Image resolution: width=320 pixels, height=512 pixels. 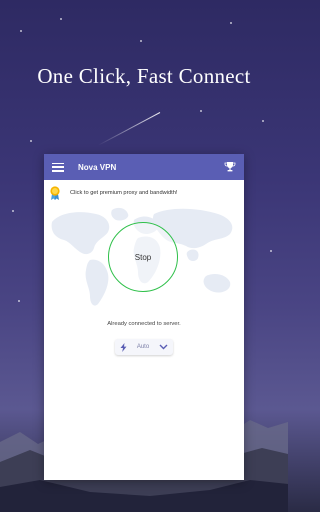 I want to click on server-selector-label: Auto, so click(x=143, y=347).